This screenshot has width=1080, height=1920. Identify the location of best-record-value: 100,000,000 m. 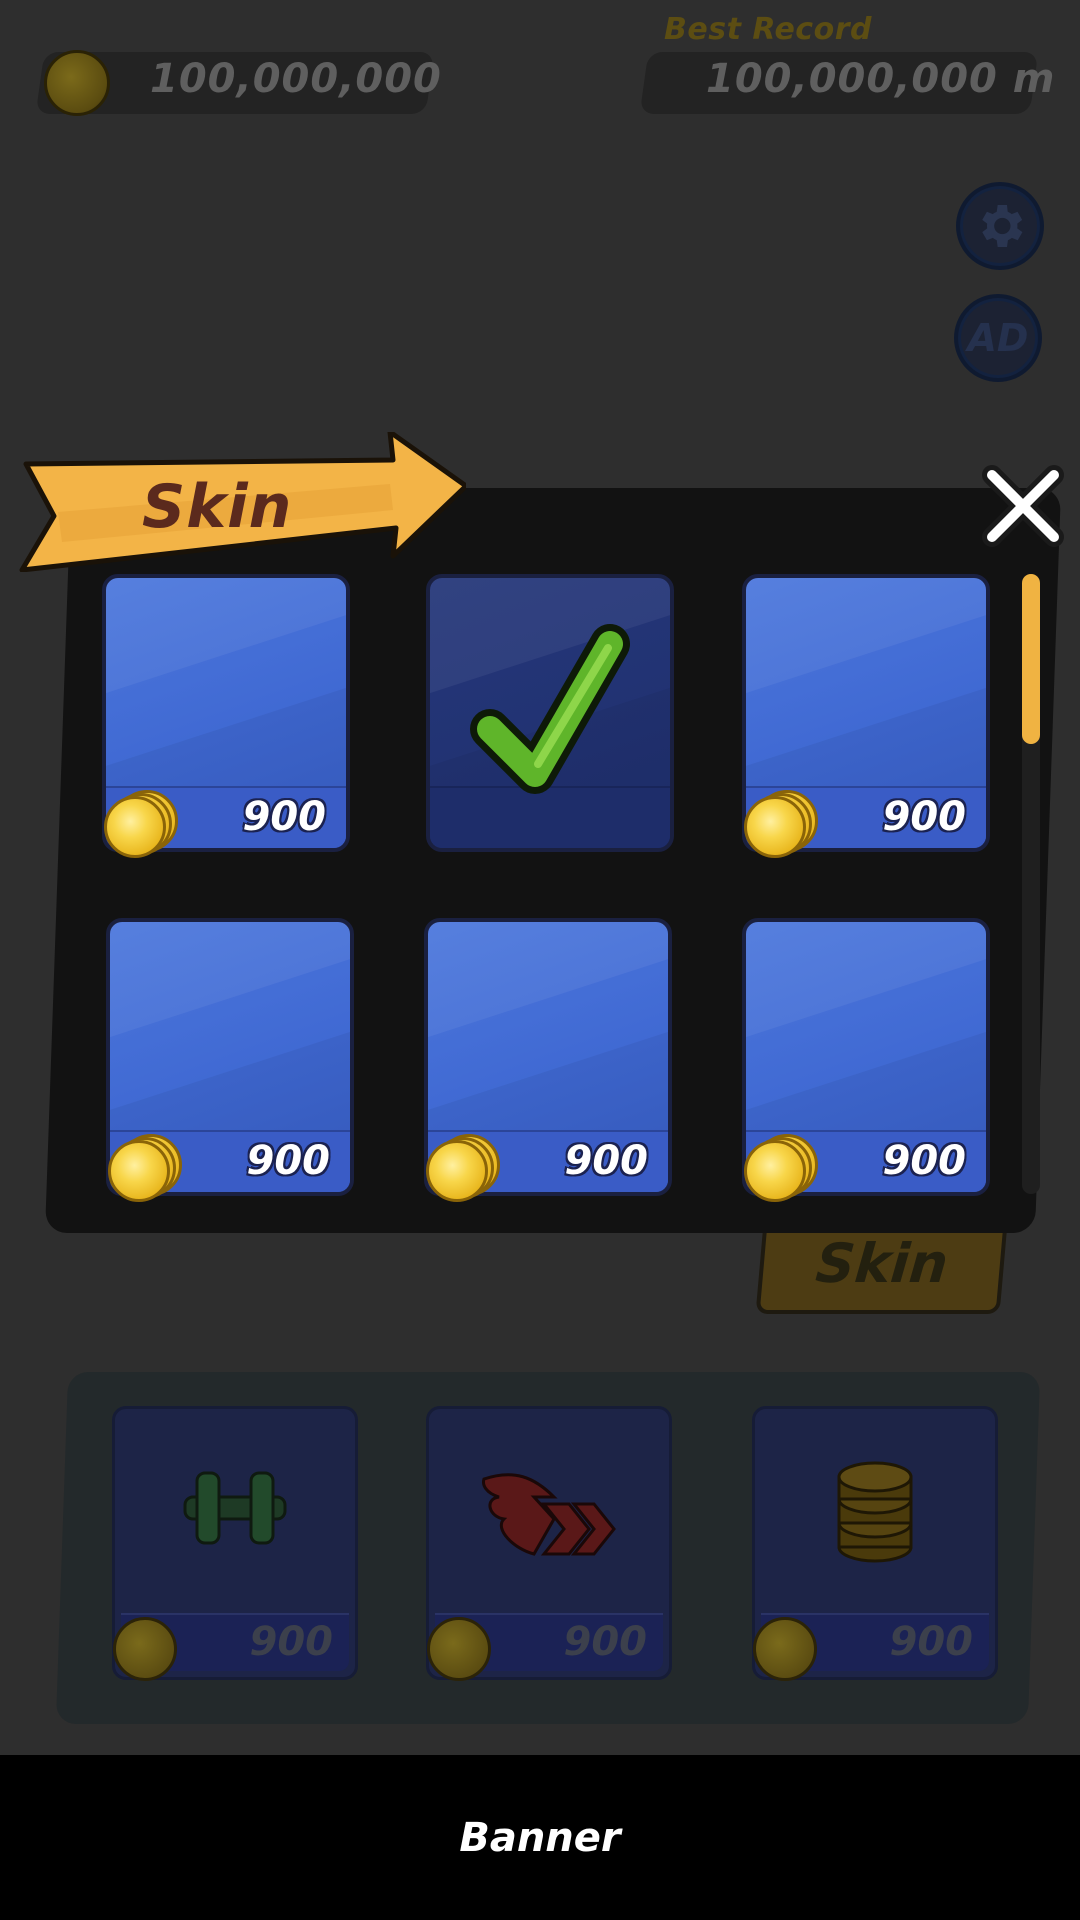
(881, 79).